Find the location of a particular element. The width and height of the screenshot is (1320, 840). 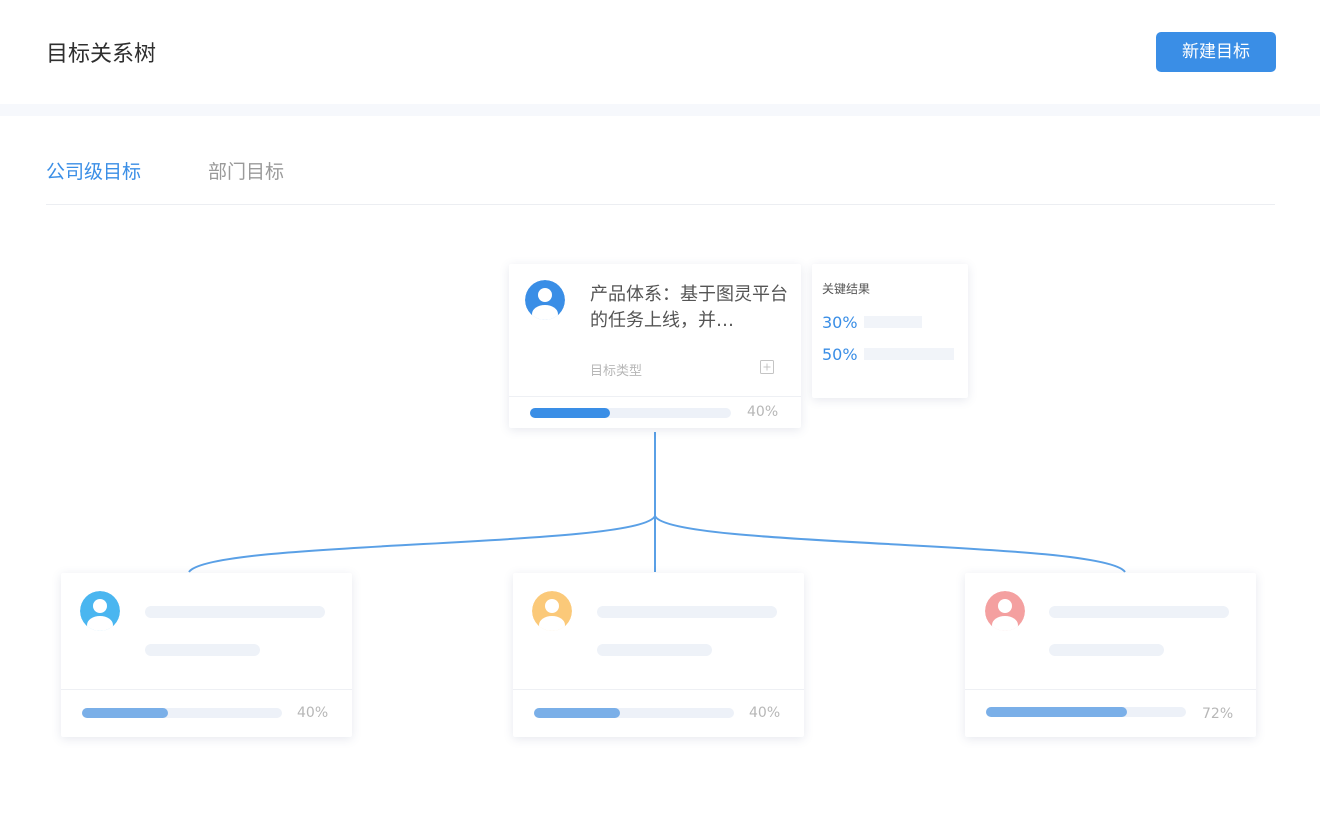

plus-square-icon is located at coordinates (767, 367).